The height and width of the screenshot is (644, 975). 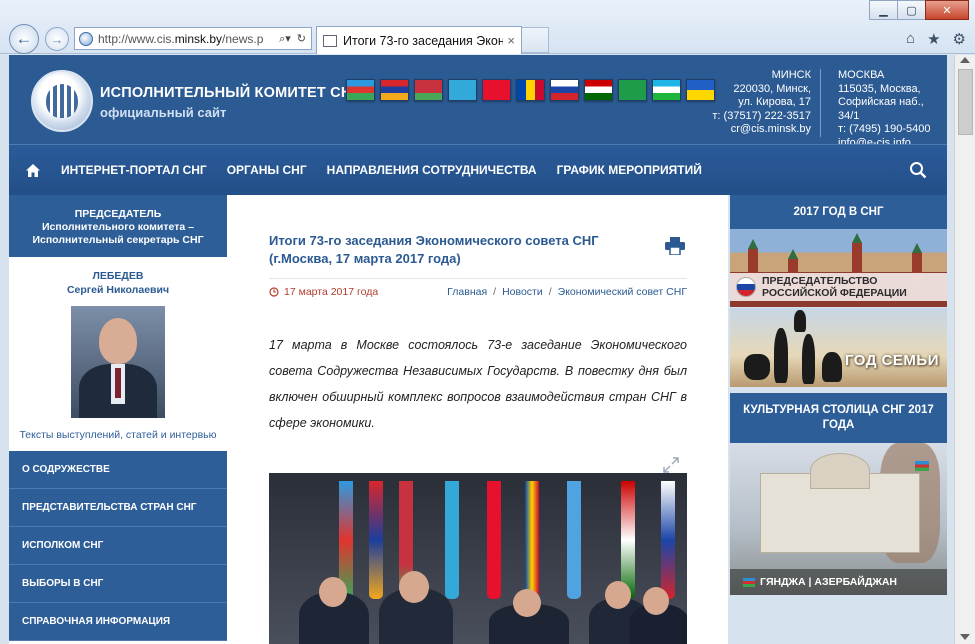 What do you see at coordinates (118, 470) in the screenshot?
I see `sidebar-item-about: О СОДРУЖЕСТВЕ` at bounding box center [118, 470].